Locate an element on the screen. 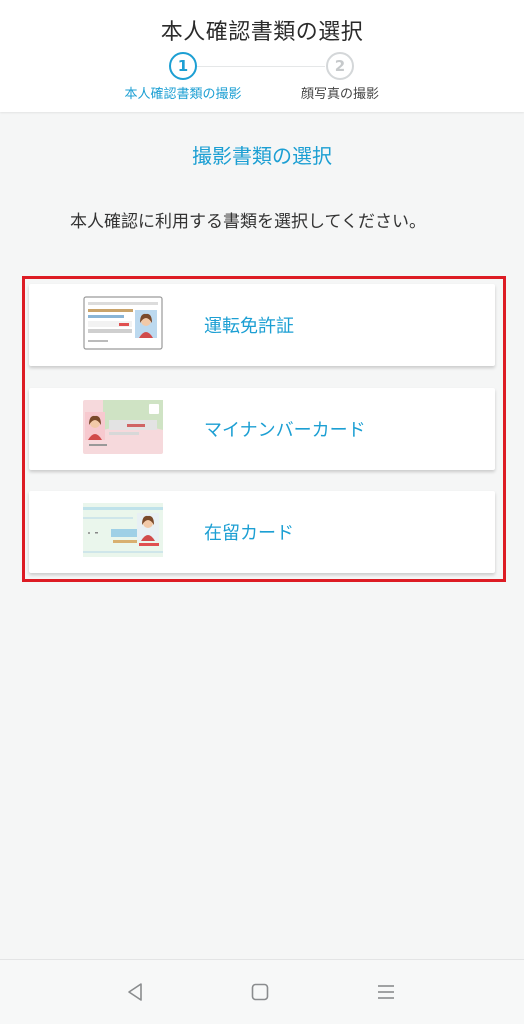 Image resolution: width=524 pixels, height=1024 pixels. document-option-my-number-card: マイナンバーカード is located at coordinates (262, 429).